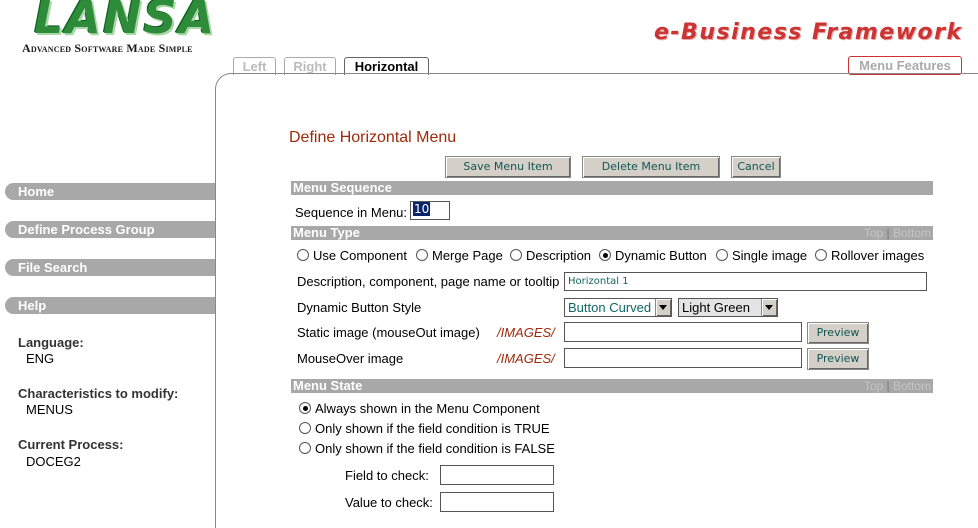  I want to click on mouseover-label: MouseOver image, so click(350, 358).